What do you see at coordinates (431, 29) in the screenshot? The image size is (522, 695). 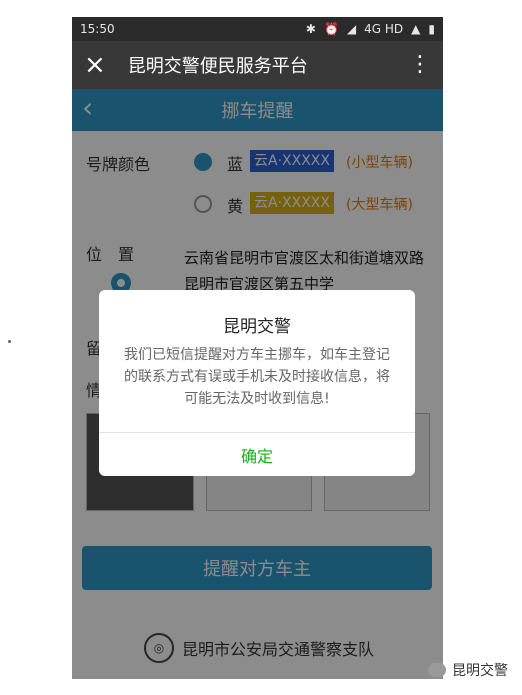 I see `battery-icon: ▮` at bounding box center [431, 29].